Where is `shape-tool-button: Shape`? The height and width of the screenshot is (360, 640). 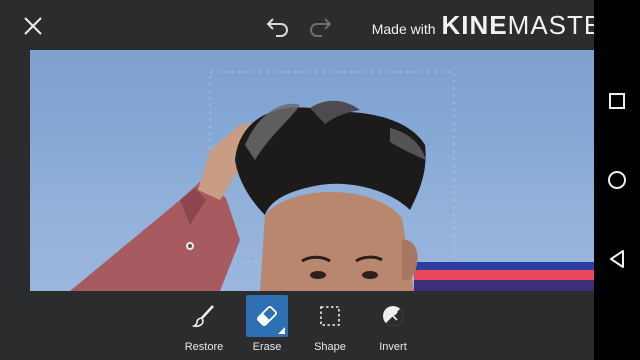
shape-tool-button: Shape is located at coordinates (330, 326).